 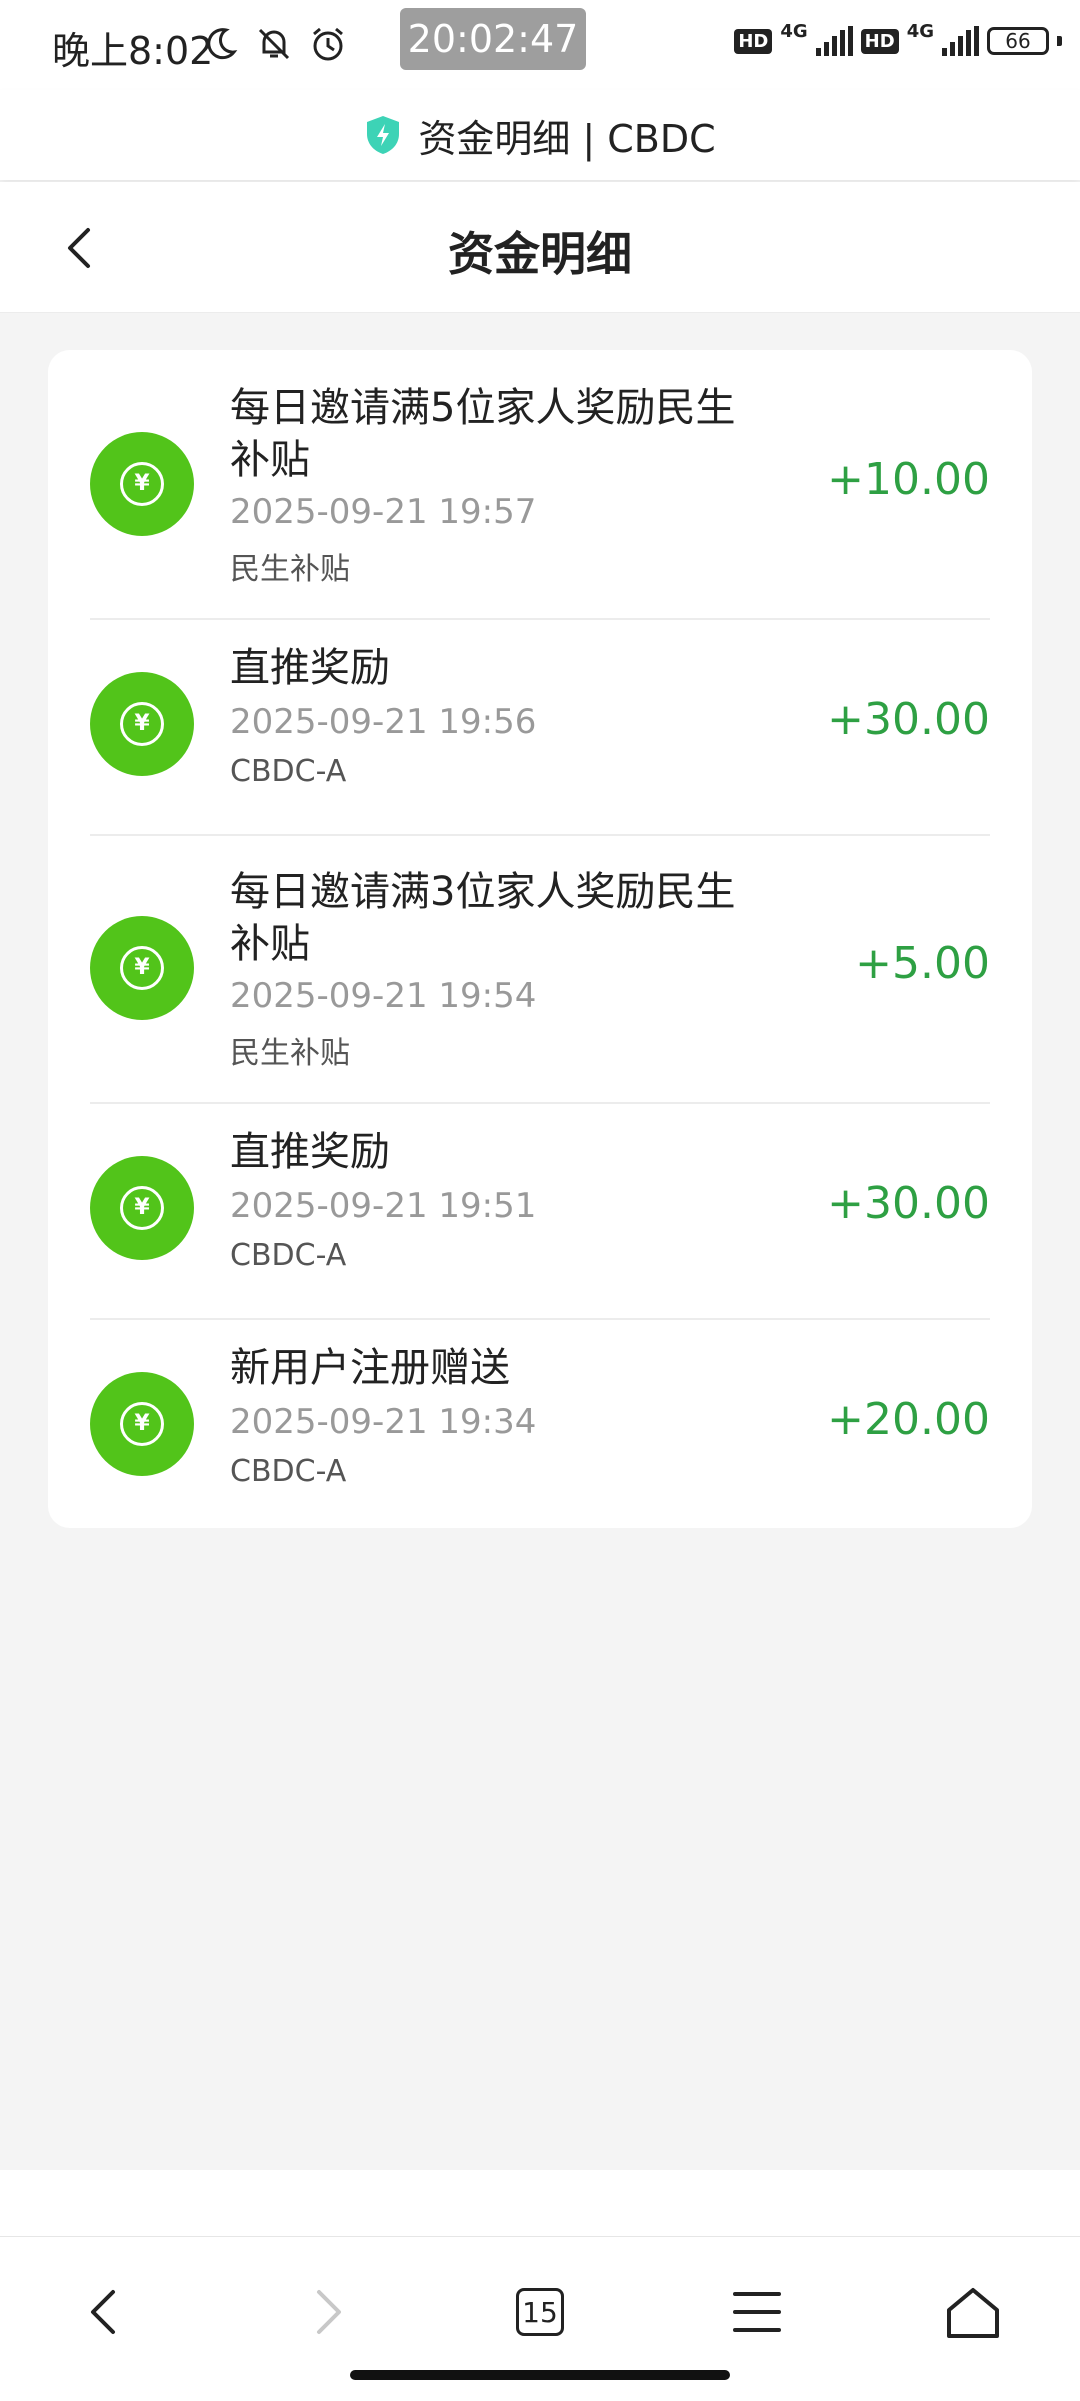 I want to click on network-type-2: 4G, so click(x=920, y=31).